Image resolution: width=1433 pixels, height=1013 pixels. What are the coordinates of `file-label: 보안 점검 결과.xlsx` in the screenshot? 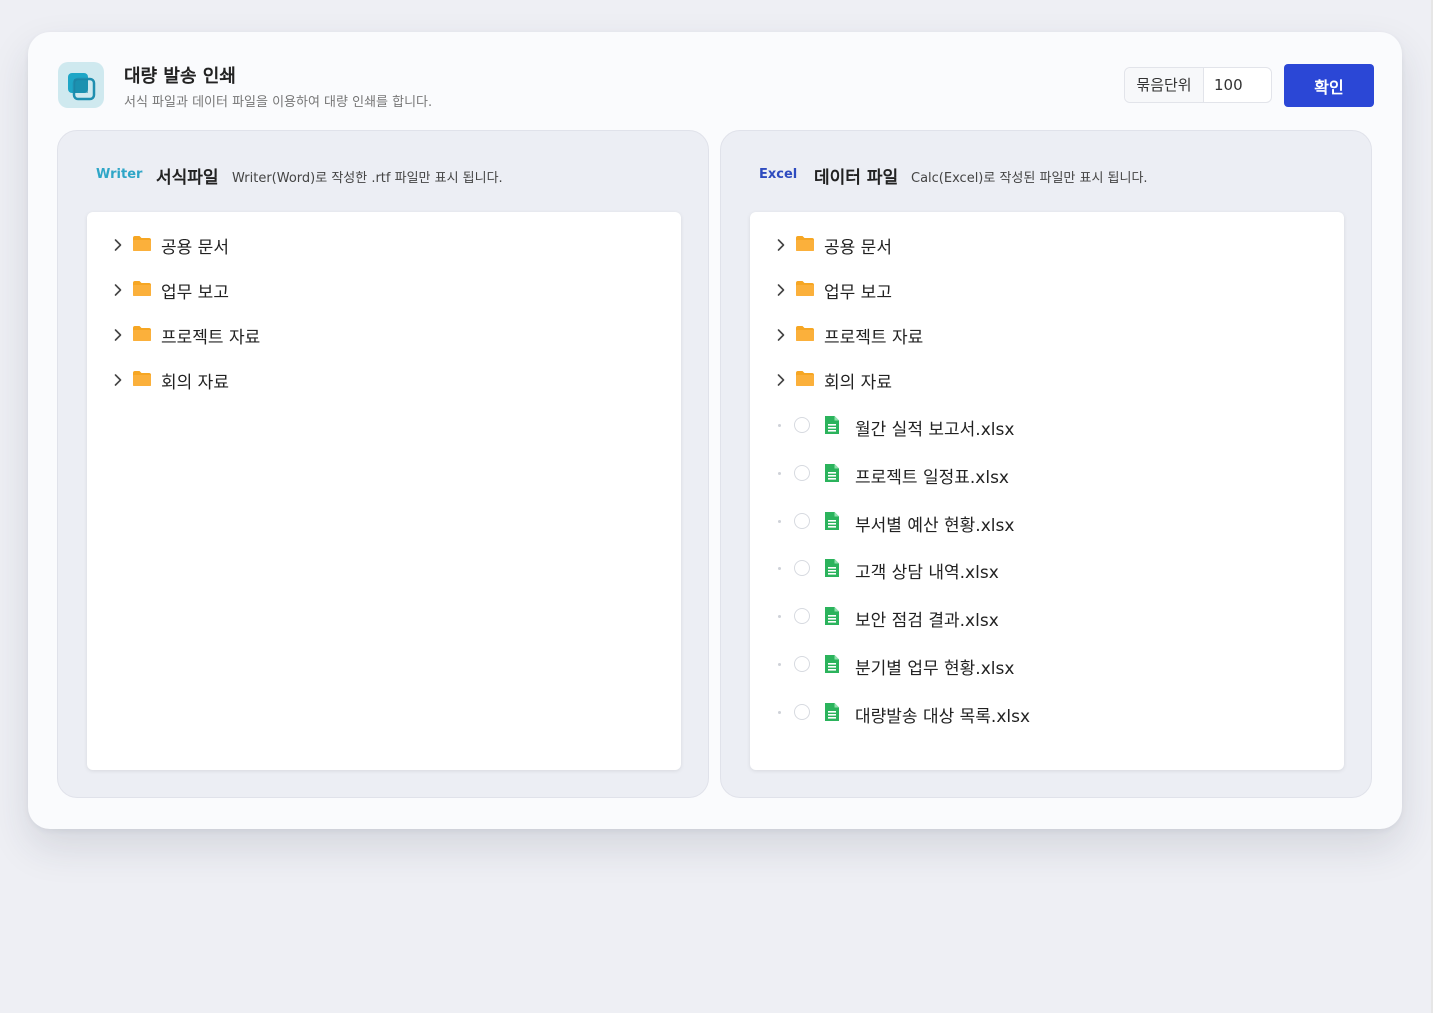 It's located at (927, 621).